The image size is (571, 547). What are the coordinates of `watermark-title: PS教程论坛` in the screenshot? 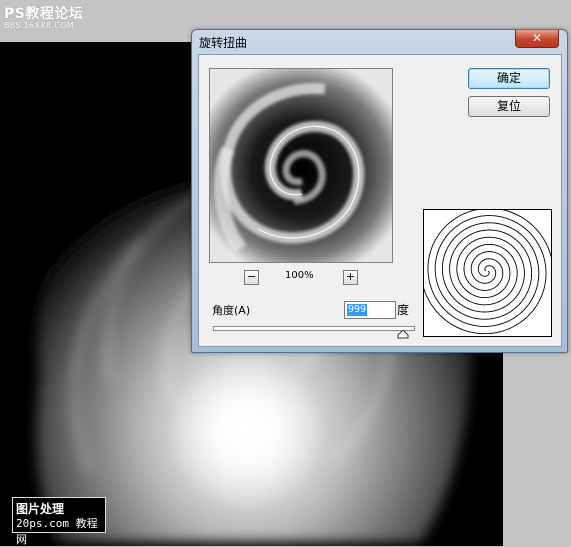 It's located at (44, 14).